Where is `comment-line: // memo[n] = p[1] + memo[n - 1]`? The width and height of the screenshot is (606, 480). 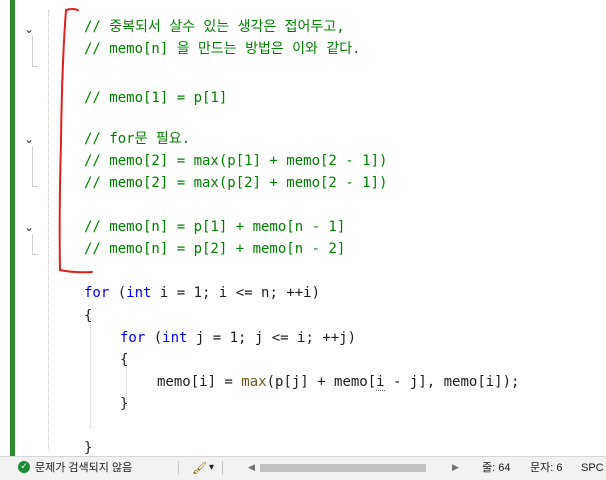
comment-line: // memo[n] = p[1] + memo[n - 1] is located at coordinates (214, 227).